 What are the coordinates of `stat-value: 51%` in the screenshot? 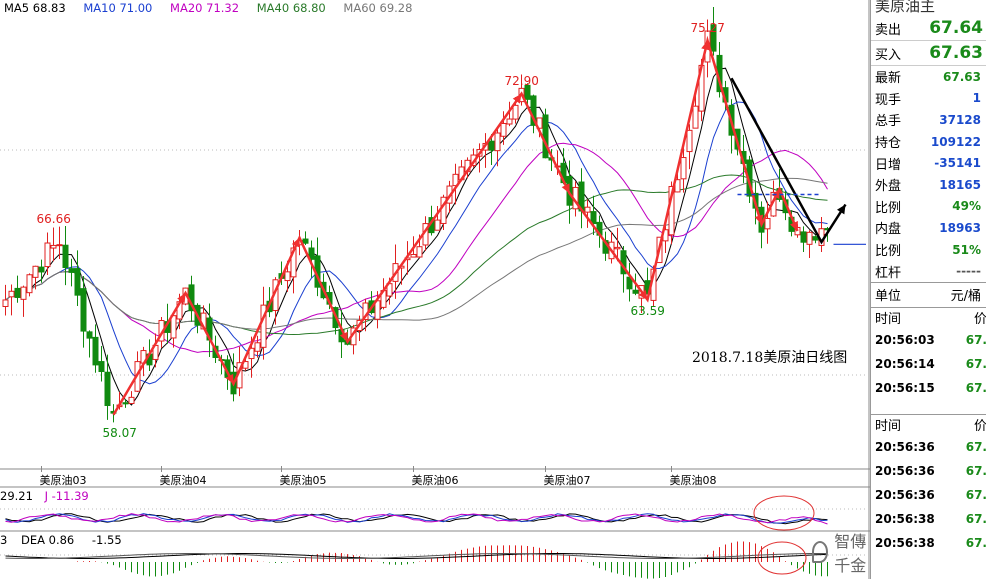 It's located at (966, 249).